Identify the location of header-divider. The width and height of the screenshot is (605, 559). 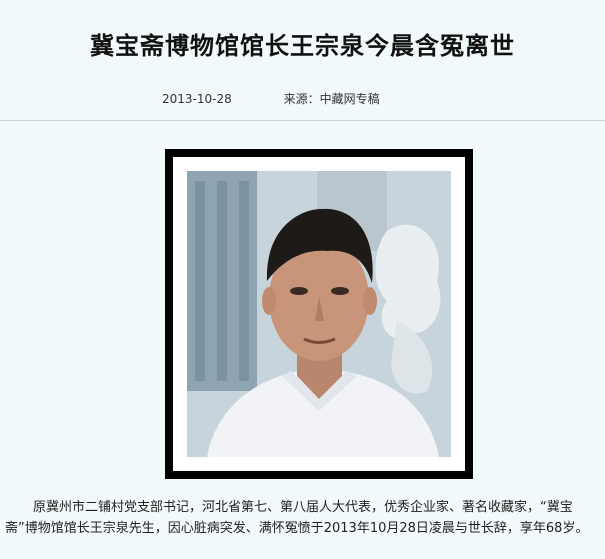
(302, 120).